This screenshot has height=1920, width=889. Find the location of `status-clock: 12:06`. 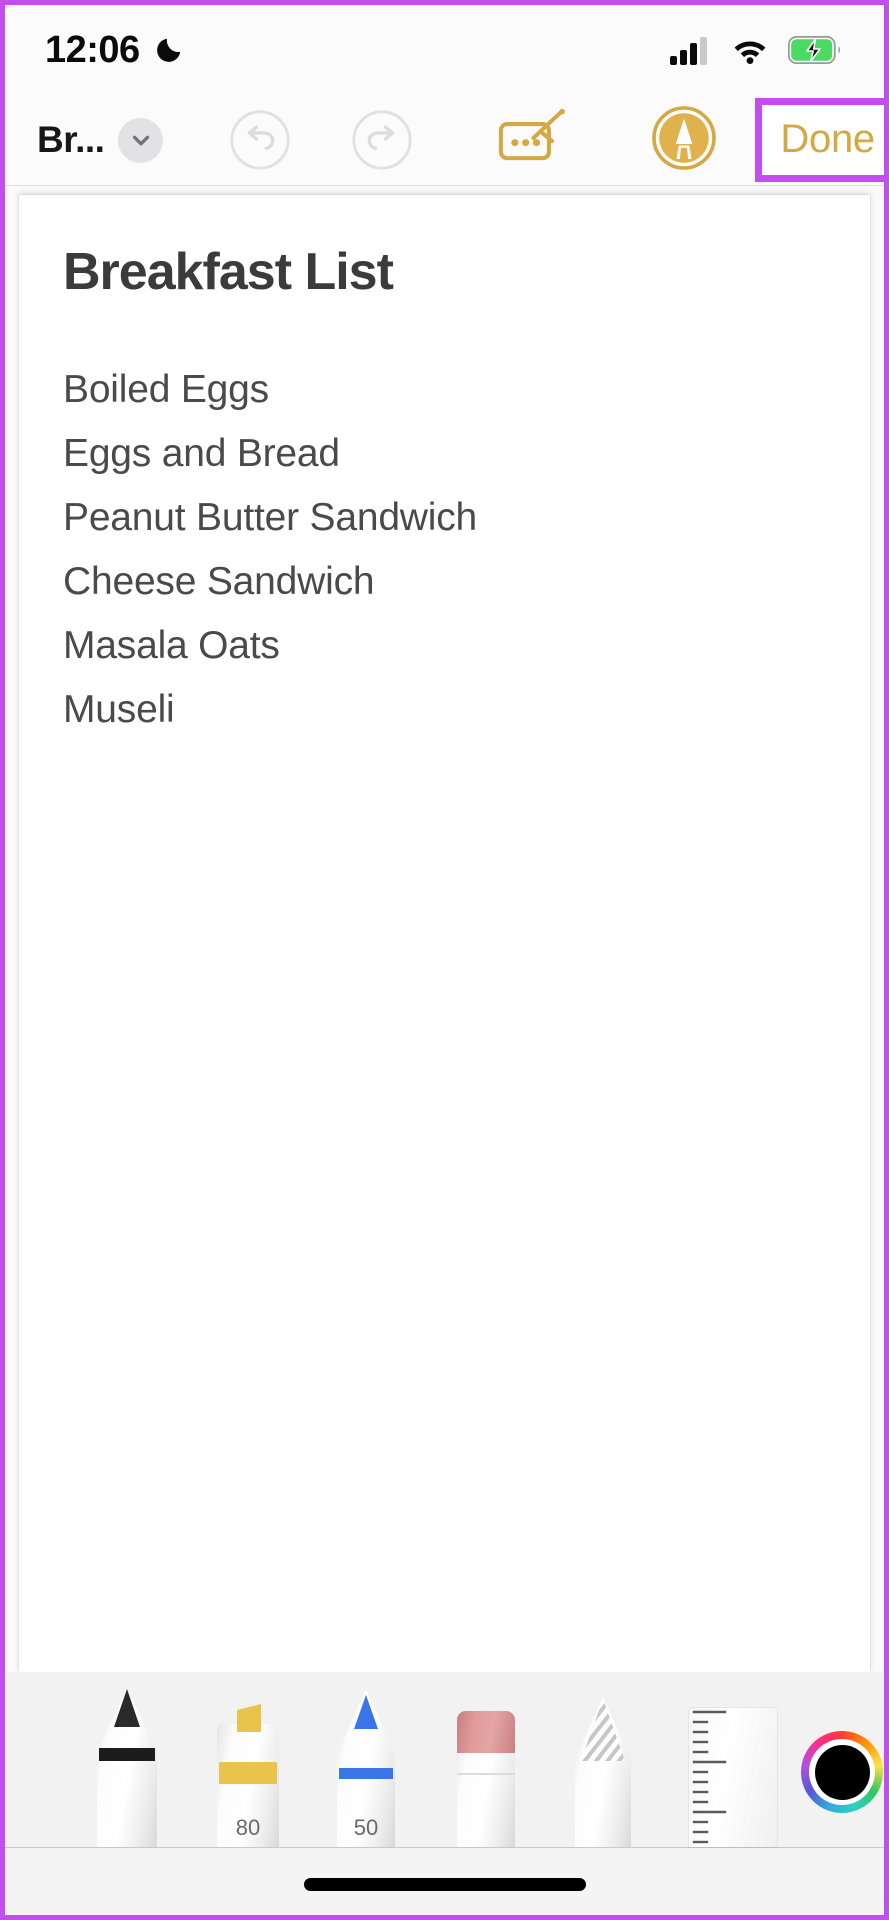

status-clock: 12:06 is located at coordinates (92, 49).